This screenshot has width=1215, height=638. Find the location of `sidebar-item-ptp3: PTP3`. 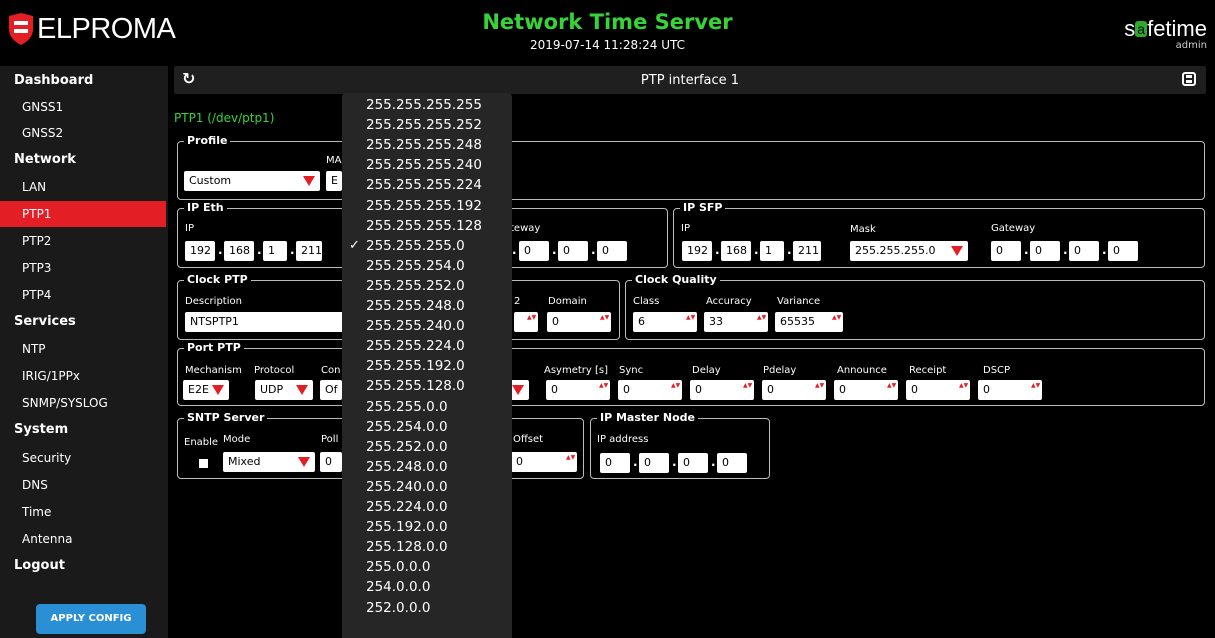

sidebar-item-ptp3: PTP3 is located at coordinates (83, 268).